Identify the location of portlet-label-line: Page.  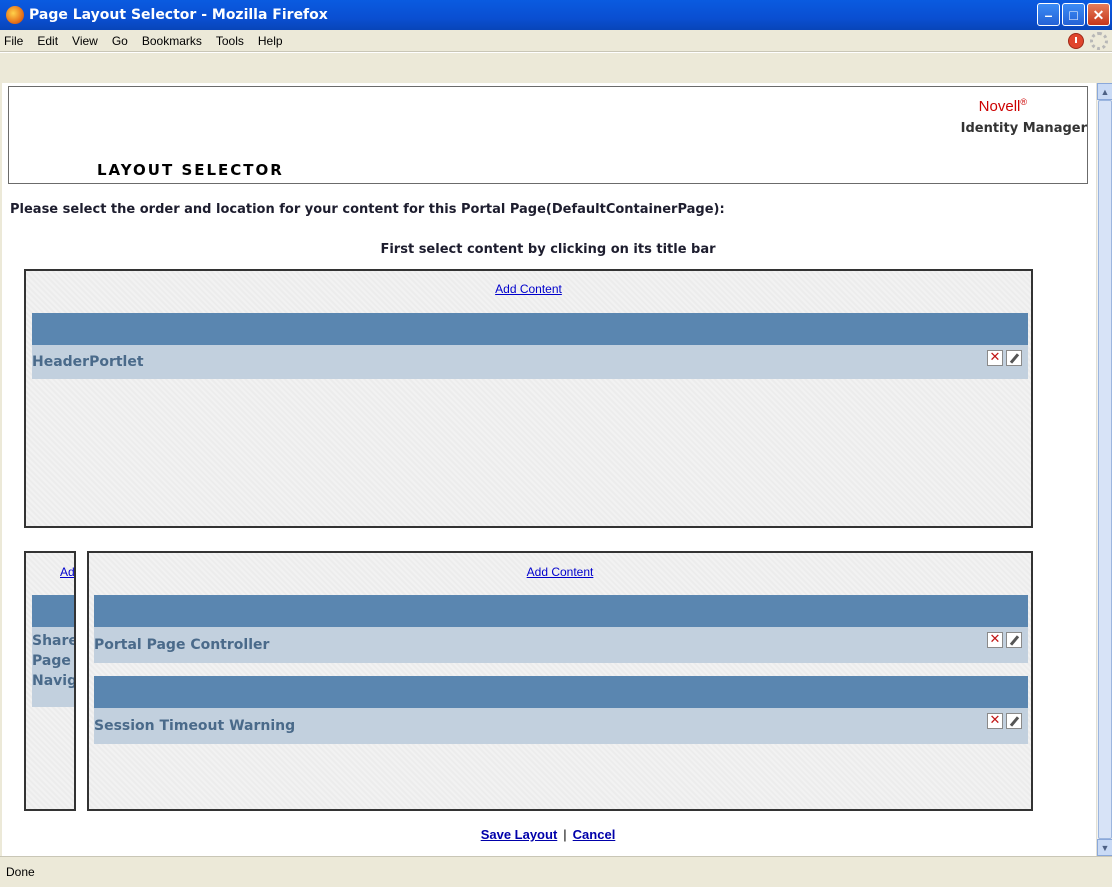
(51, 661).